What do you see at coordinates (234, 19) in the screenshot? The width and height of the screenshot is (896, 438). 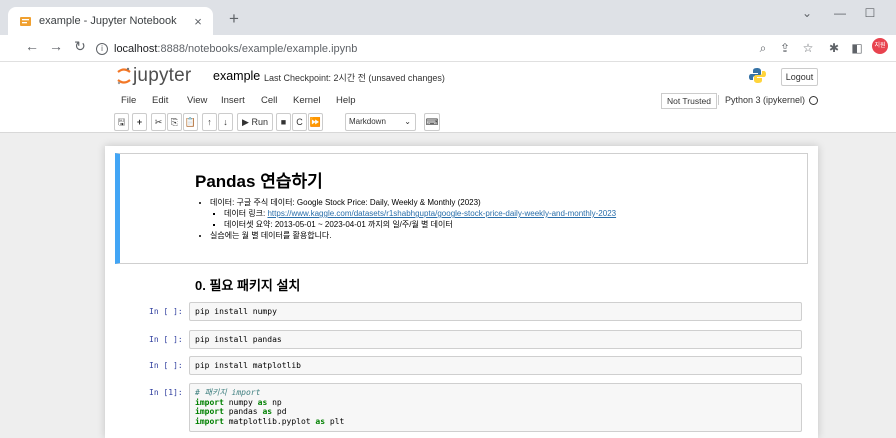 I see `new-tab-button: +` at bounding box center [234, 19].